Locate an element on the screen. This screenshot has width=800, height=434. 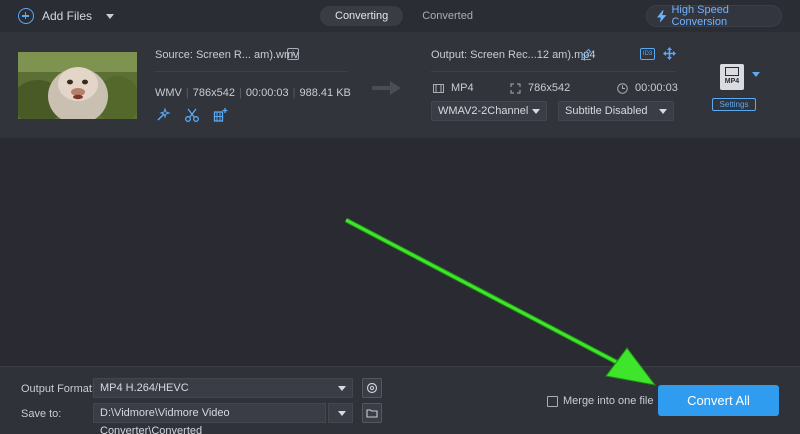
merge-checkbox is located at coordinates (552, 401).